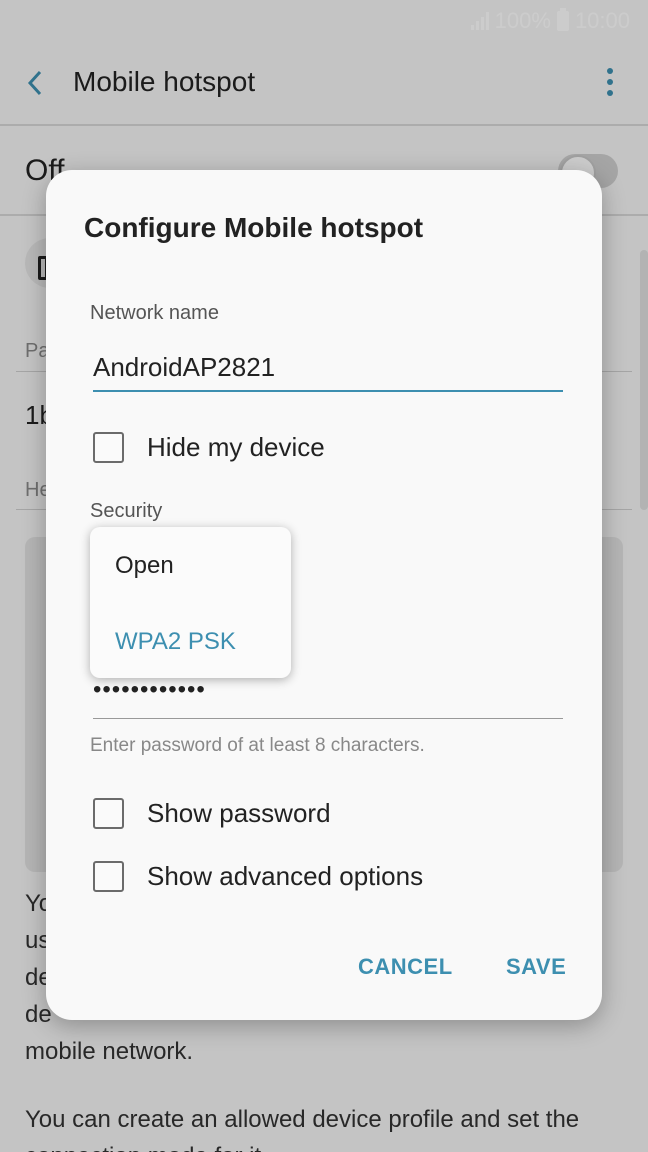 Image resolution: width=648 pixels, height=1152 pixels. I want to click on password-value: ••••••••••••, so click(149, 689).